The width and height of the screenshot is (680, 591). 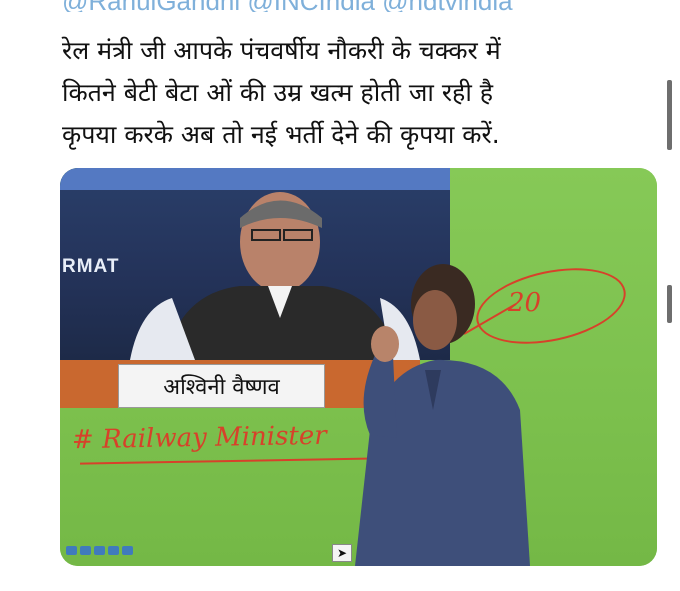 I want to click on teacher-figure, so click(x=442, y=415).